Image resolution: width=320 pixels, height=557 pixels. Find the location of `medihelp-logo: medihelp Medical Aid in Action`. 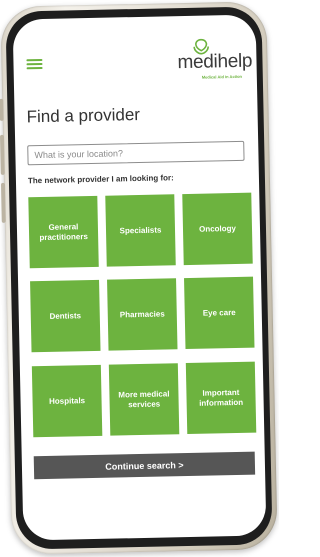

medihelp-logo: medihelp Medical Aid in Action is located at coordinates (208, 59).